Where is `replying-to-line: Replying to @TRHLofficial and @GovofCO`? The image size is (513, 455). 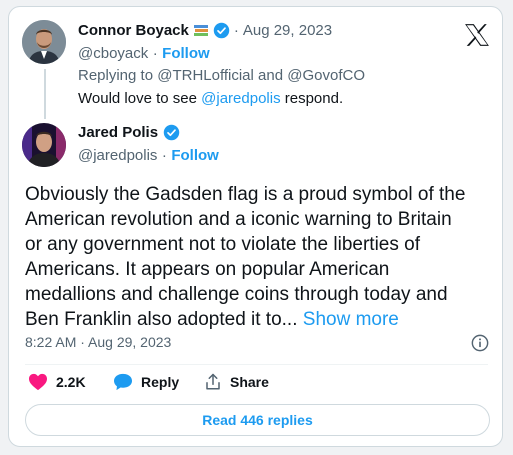 replying-to-line: Replying to @TRHLofficial and @GovofCO is located at coordinates (221, 75).